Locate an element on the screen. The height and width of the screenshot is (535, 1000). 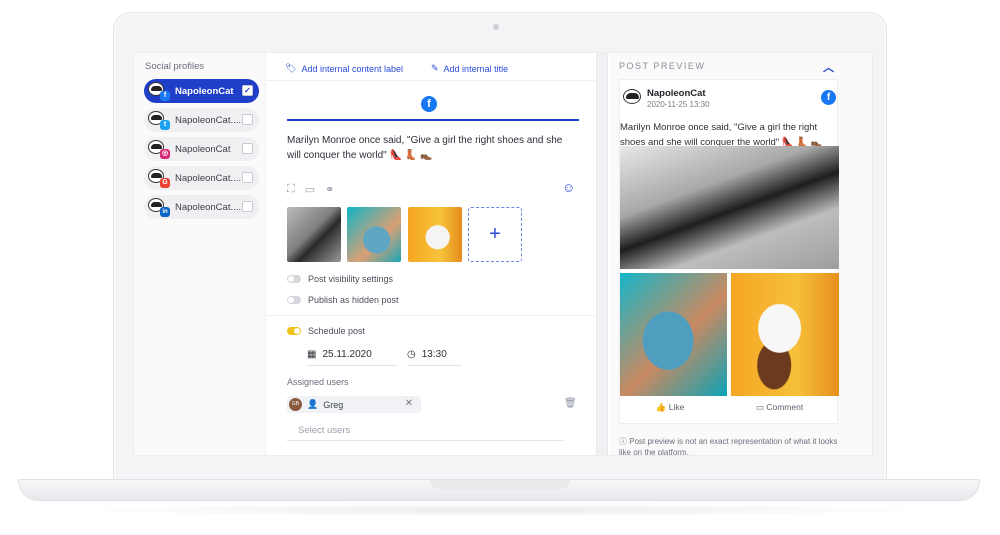
close-icon: ✕ is located at coordinates (409, 403).